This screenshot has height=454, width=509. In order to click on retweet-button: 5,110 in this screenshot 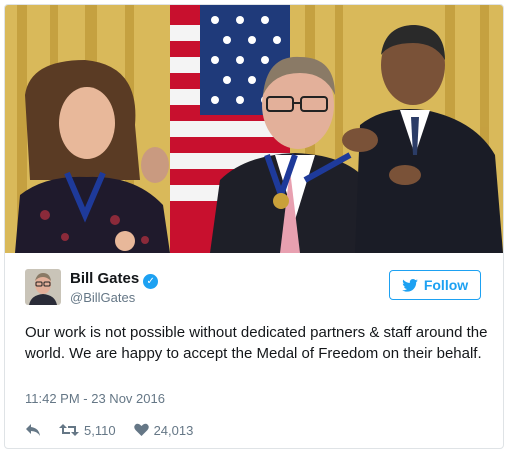, I will do `click(87, 430)`.